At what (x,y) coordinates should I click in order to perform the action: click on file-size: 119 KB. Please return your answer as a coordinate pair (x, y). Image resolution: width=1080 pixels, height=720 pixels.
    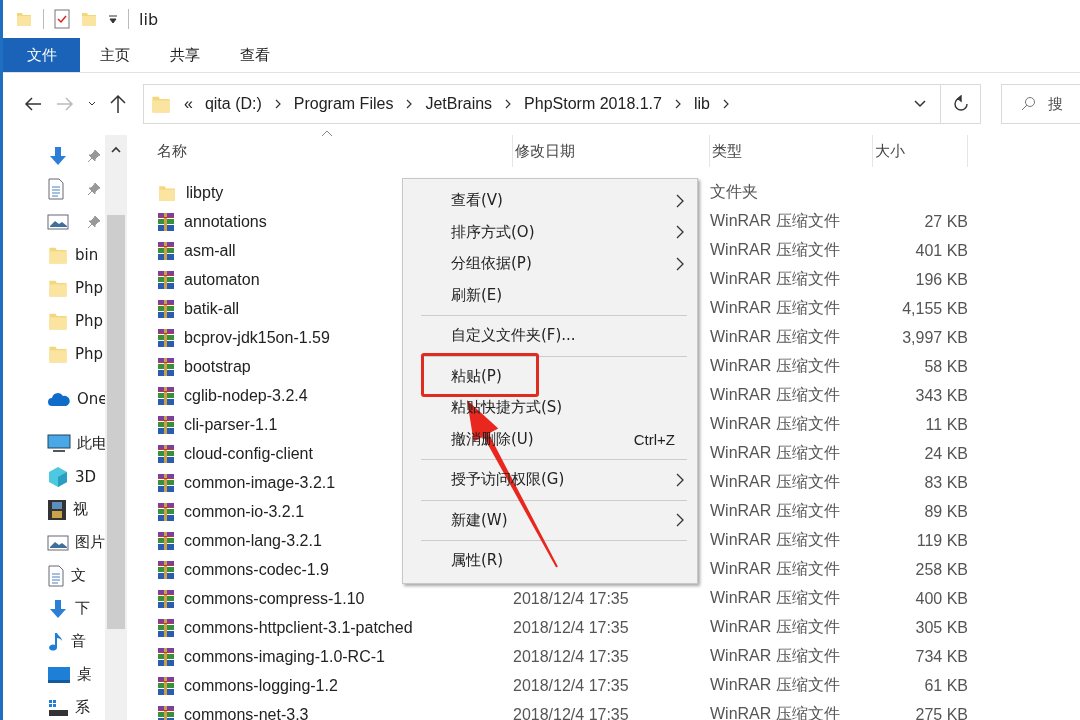
    Looking at the image, I should click on (942, 540).